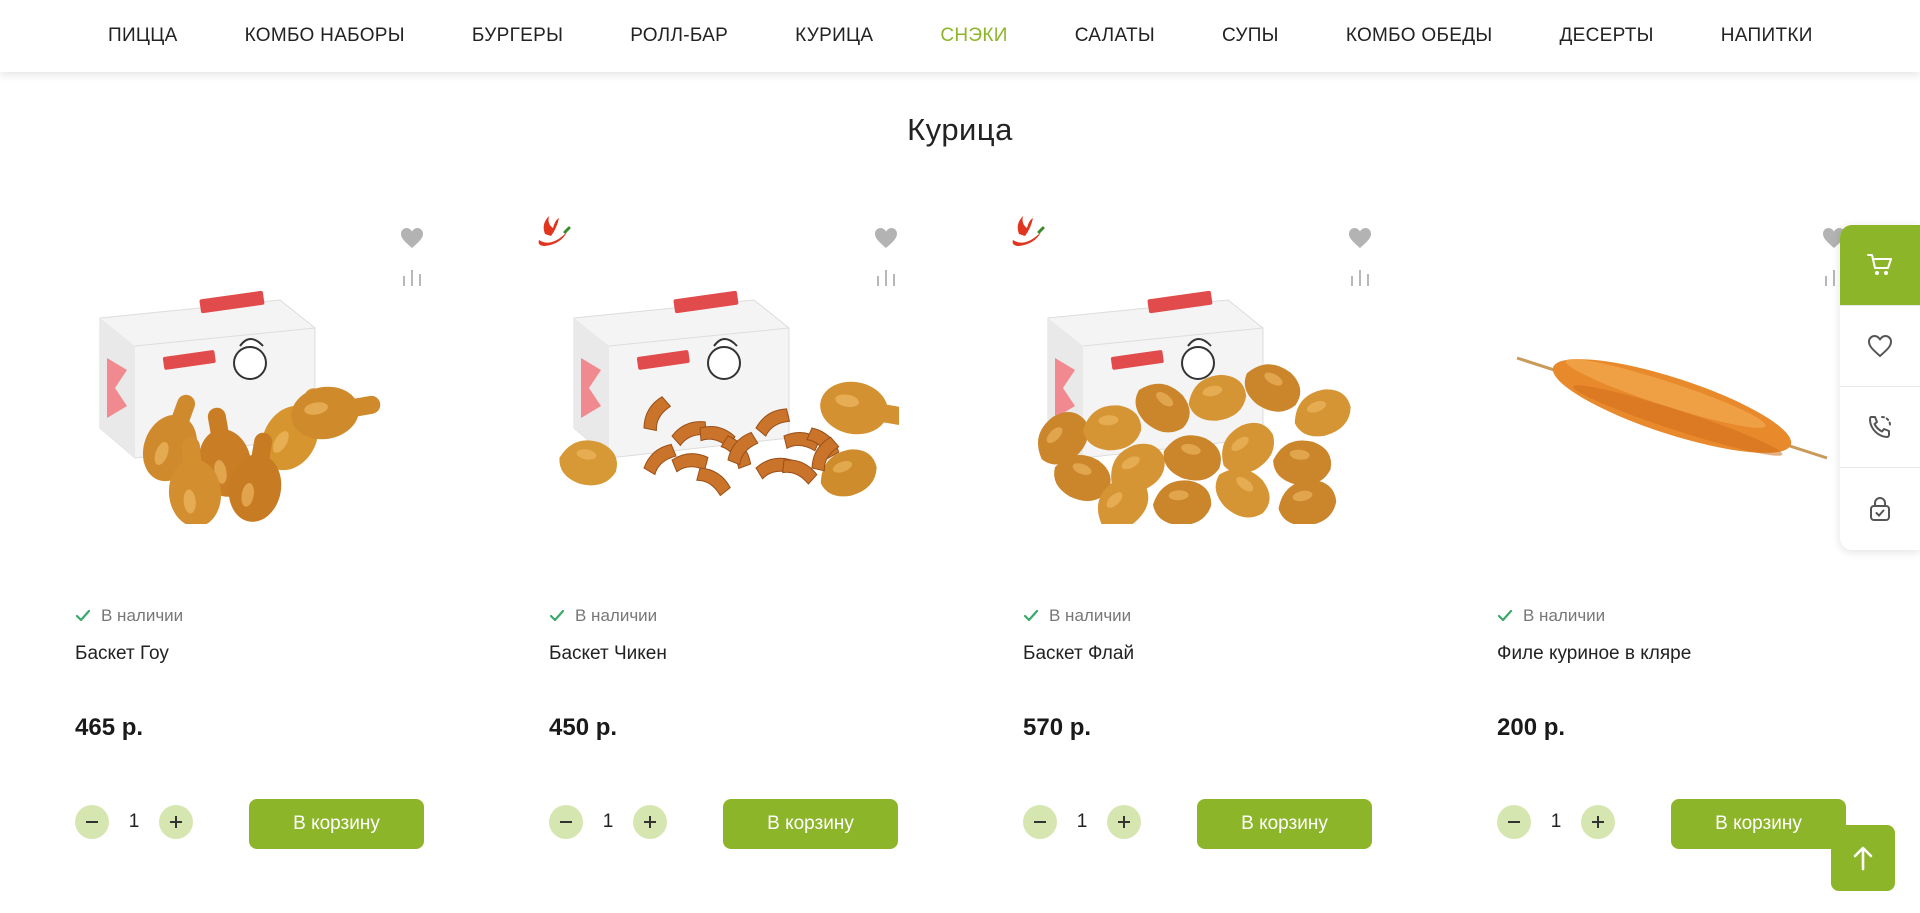 The image size is (1920, 913). I want to click on floating-sidebar, so click(1880, 387).